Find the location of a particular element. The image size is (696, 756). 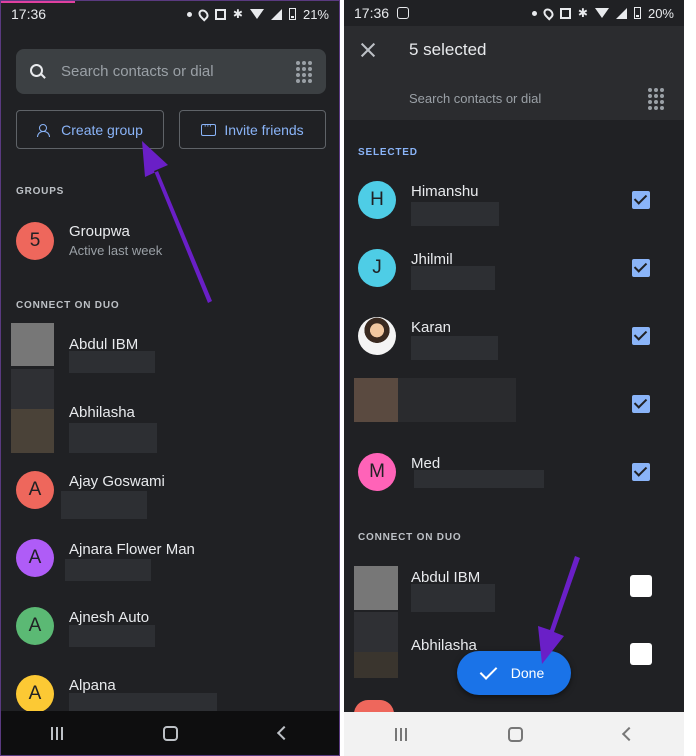

create-group-button: Create group is located at coordinates (90, 129).